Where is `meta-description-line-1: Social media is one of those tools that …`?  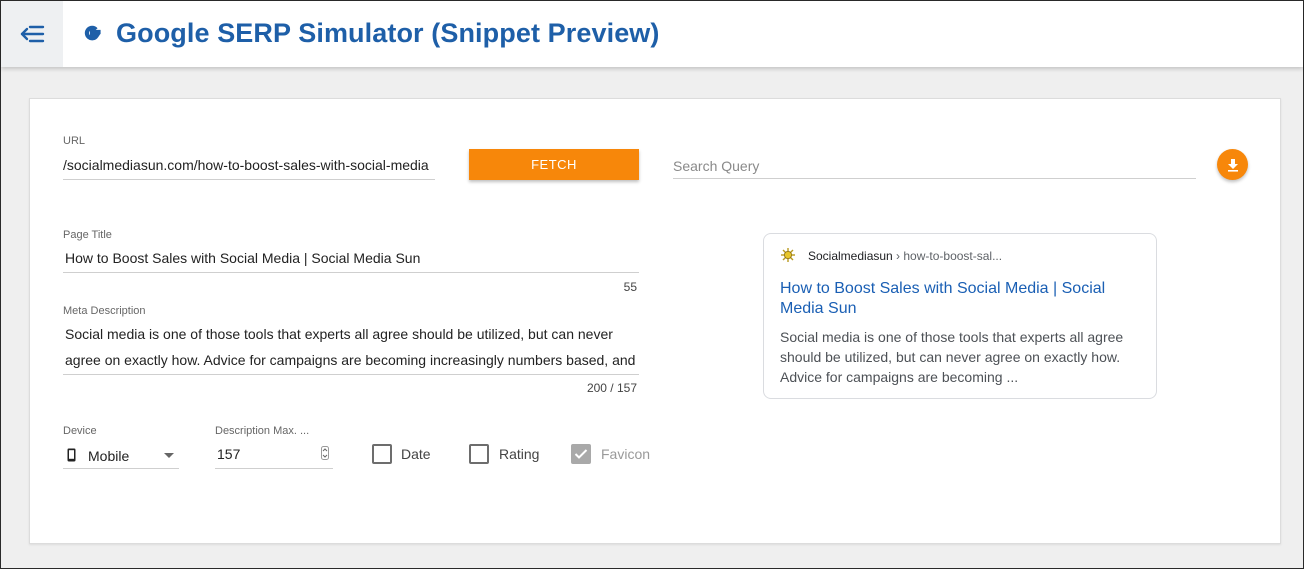 meta-description-line-1: Social media is one of those tools that … is located at coordinates (352, 334).